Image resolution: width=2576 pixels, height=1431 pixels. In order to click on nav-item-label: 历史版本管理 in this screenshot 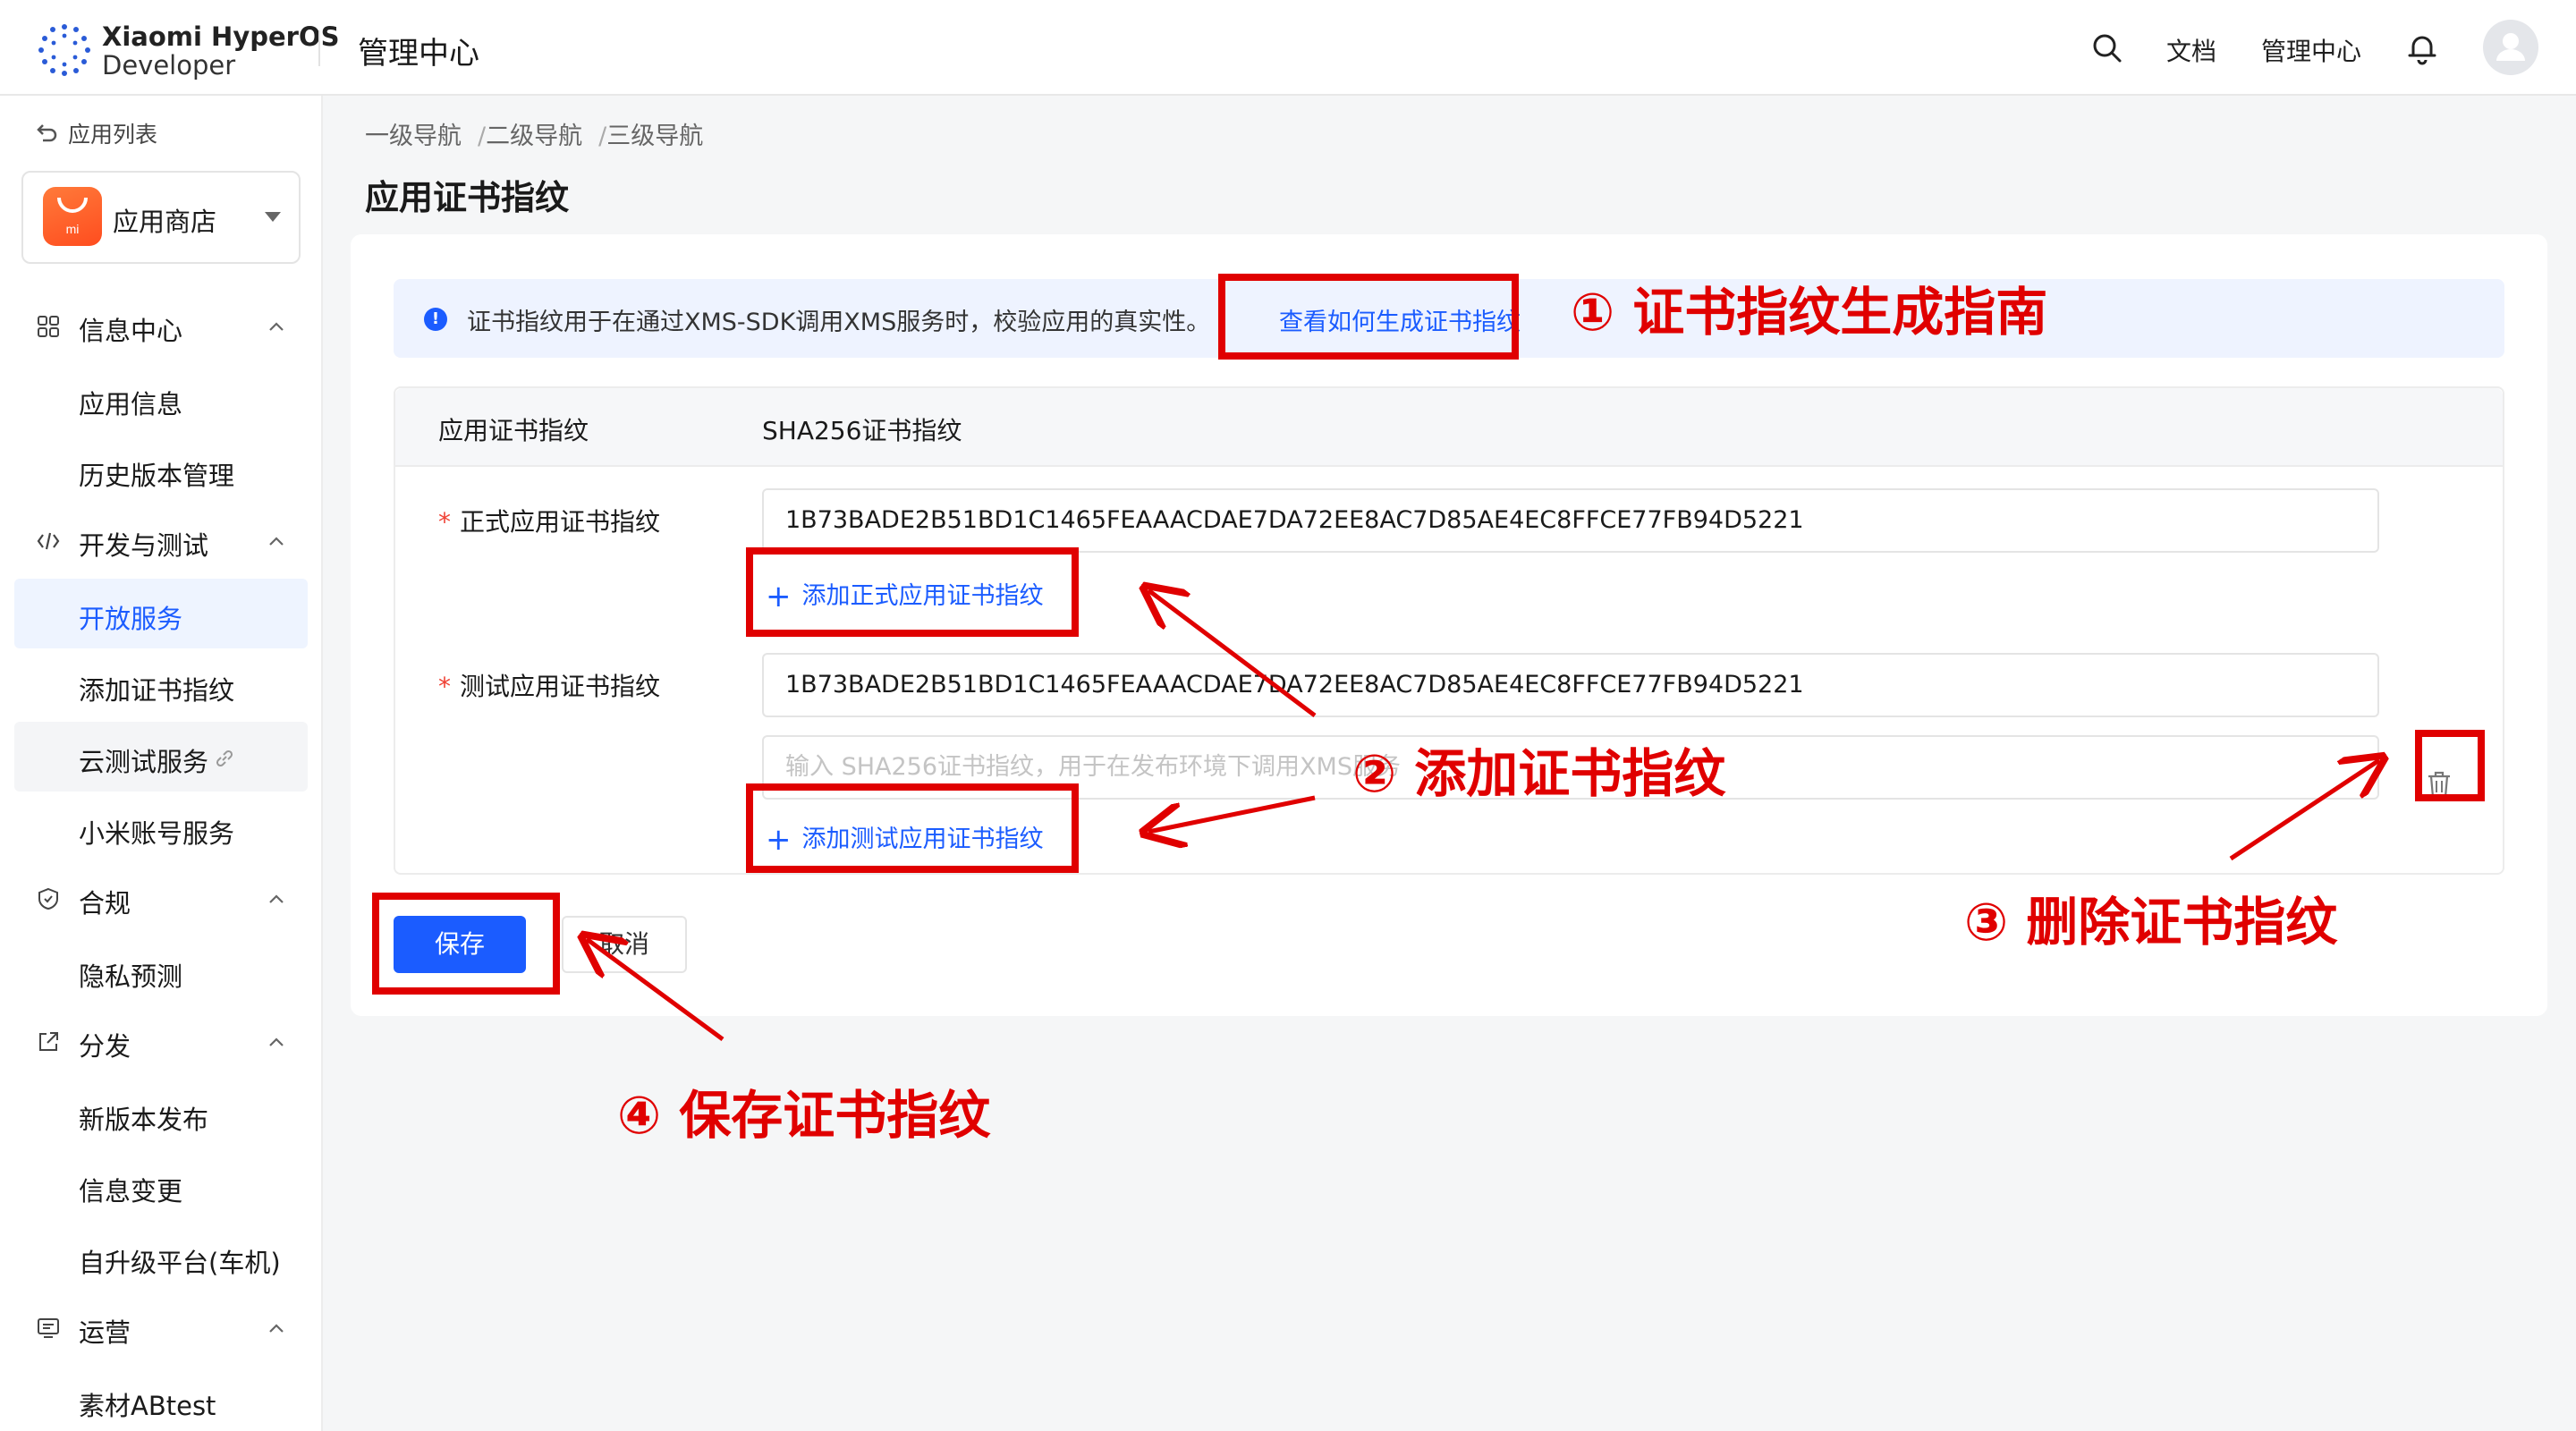, I will do `click(157, 476)`.